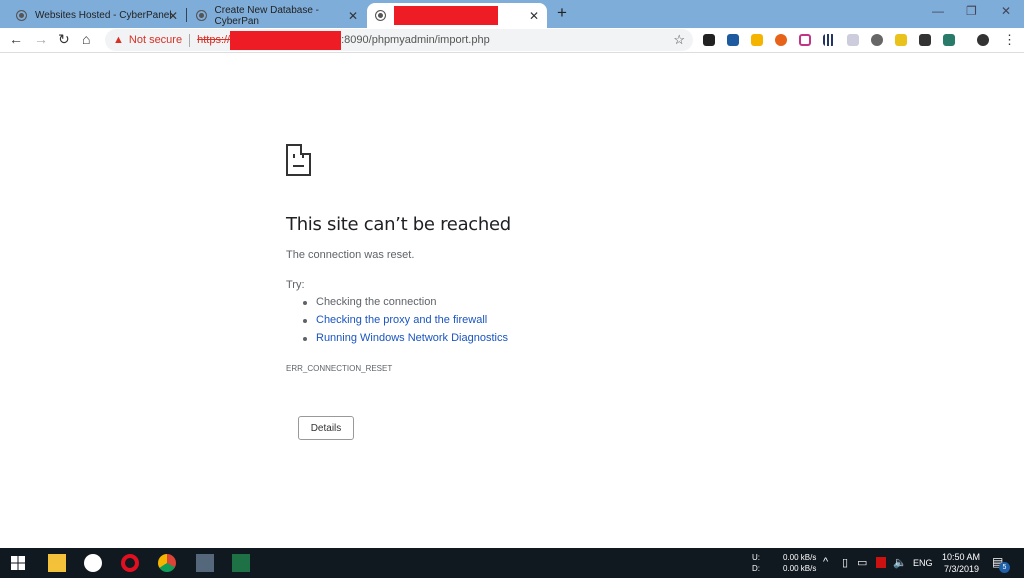 The width and height of the screenshot is (1024, 578). Describe the element at coordinates (829, 40) in the screenshot. I see `equalizer-extension-icon` at that location.